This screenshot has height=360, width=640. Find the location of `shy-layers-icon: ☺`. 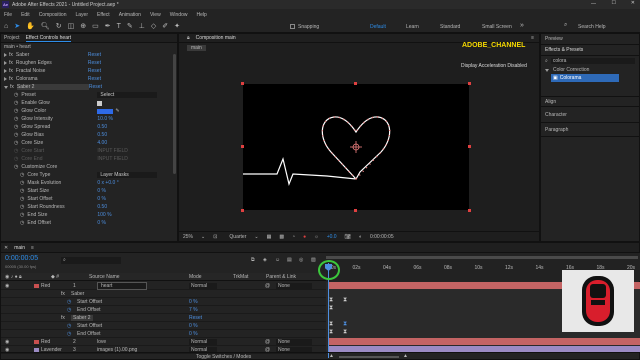

shy-layers-icon: ☺ is located at coordinates (277, 260).